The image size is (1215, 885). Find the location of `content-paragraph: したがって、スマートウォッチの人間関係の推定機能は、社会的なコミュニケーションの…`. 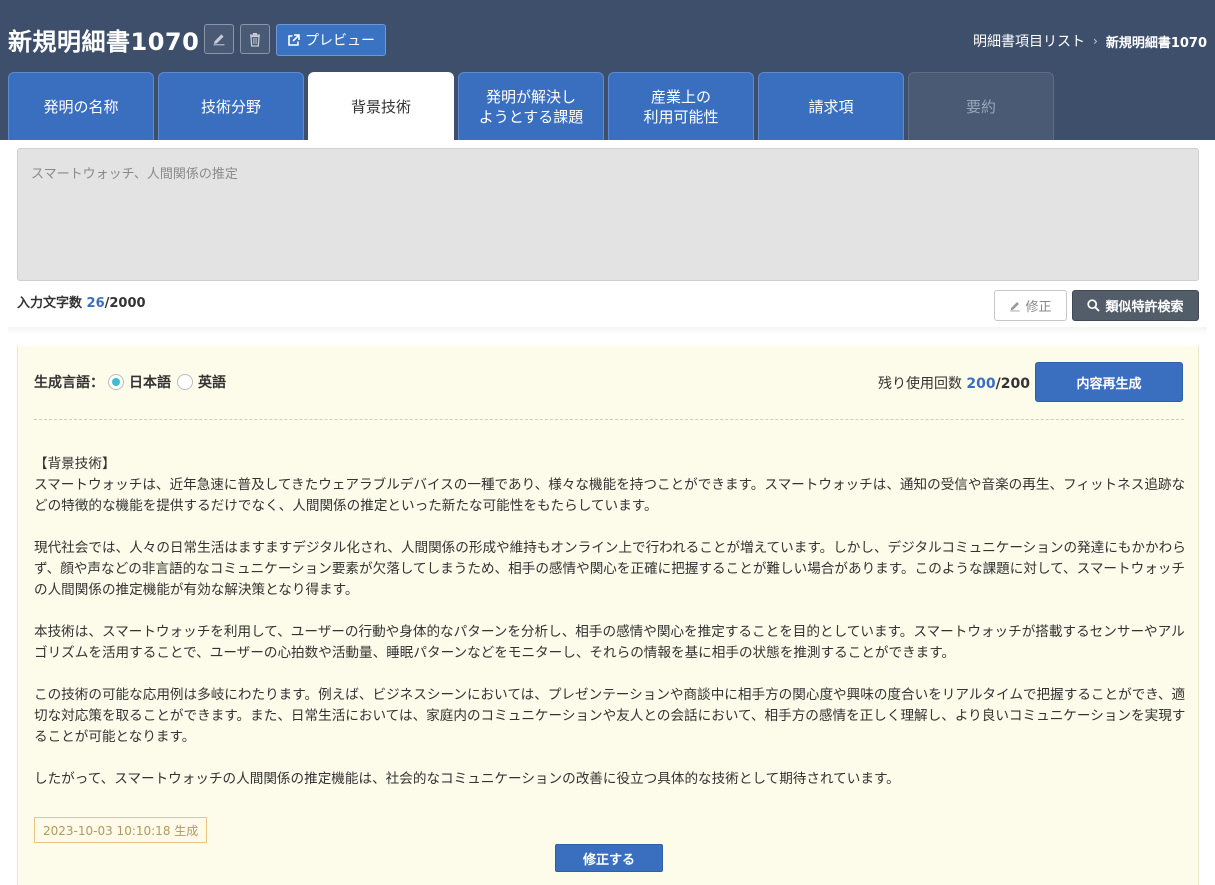

content-paragraph: したがって、スマートウォッチの人間関係の推定機能は、社会的なコミュニケーションの… is located at coordinates (467, 779).